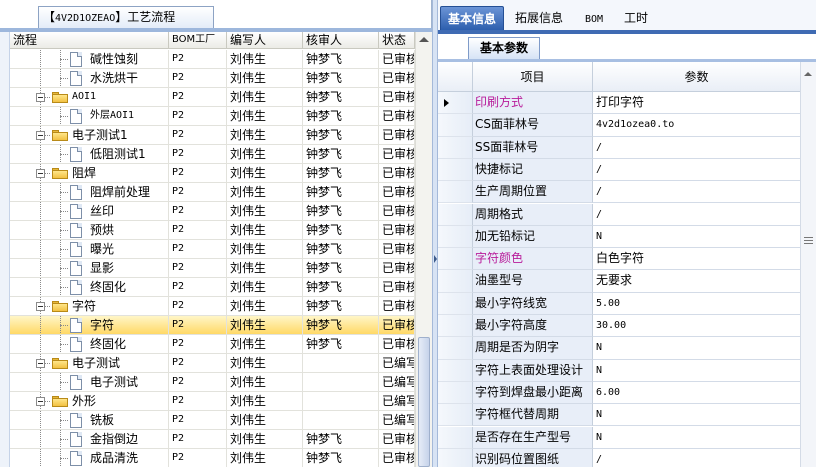 The height and width of the screenshot is (467, 816). What do you see at coordinates (126, 17) in the screenshot?
I see `process-panel-tab: 【4V2D1OZEAO】工艺流程` at bounding box center [126, 17].